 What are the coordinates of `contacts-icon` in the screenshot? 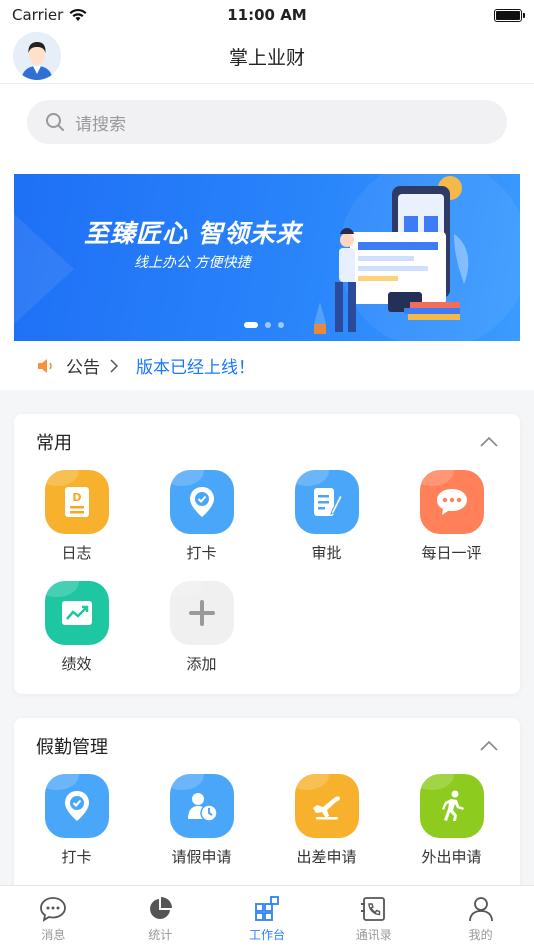 It's located at (372, 909).